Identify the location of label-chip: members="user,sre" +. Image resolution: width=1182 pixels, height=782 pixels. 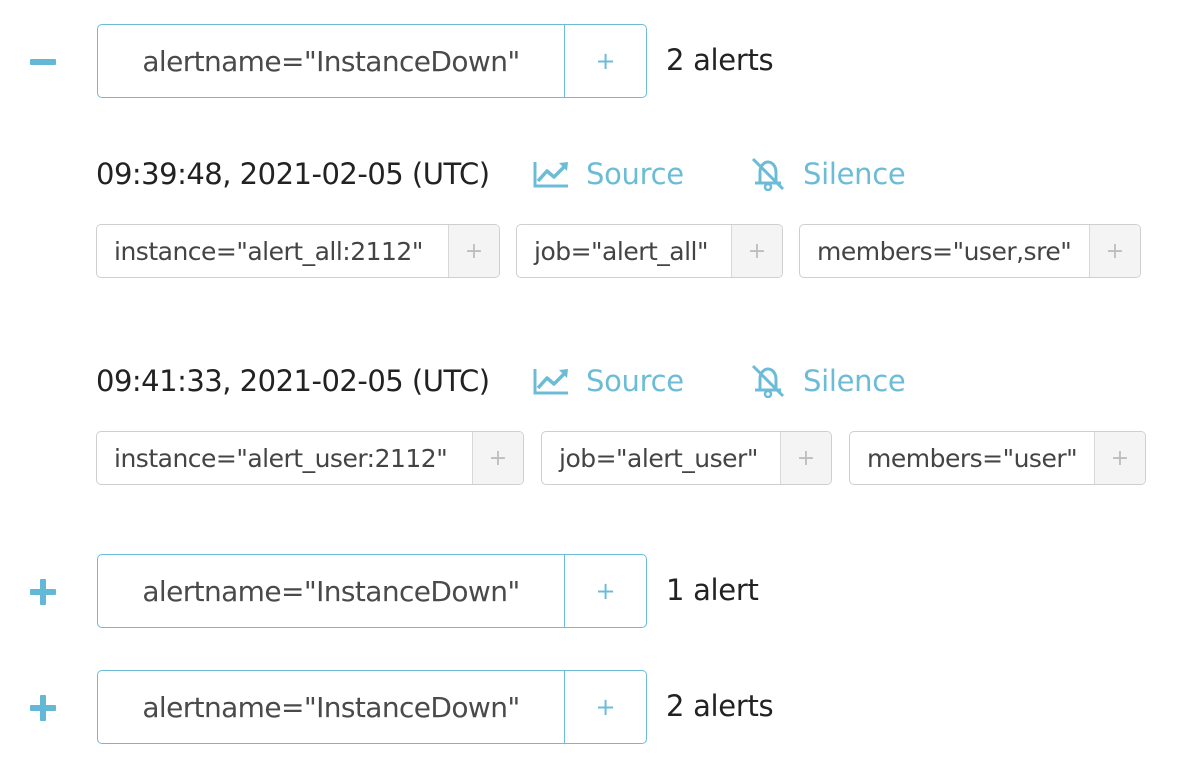
(970, 251).